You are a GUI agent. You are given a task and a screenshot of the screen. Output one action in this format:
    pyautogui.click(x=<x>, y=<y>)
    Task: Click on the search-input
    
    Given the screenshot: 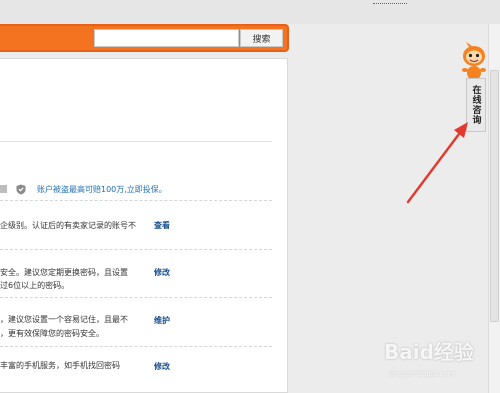 What is the action you would take?
    pyautogui.click(x=166, y=38)
    